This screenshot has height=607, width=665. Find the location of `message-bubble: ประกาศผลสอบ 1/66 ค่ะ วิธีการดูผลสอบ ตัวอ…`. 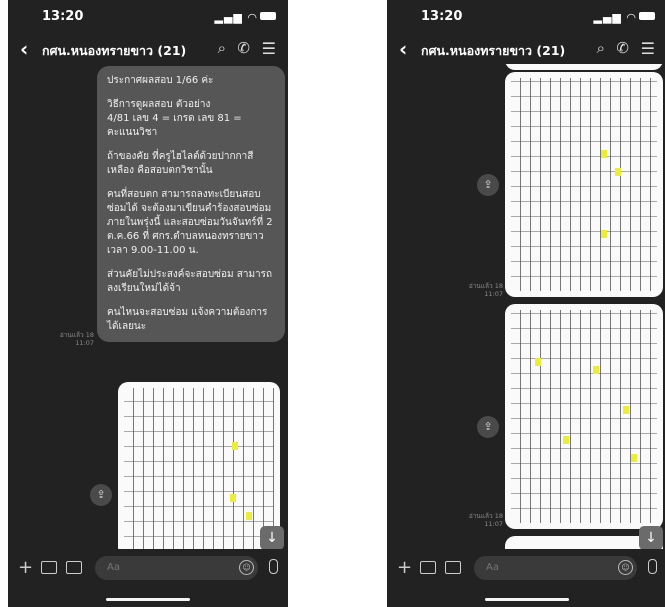

message-bubble: ประกาศผลสอบ 1/66 ค่ะ วิธีการดูผลสอบ ตัวอ… is located at coordinates (191, 204).